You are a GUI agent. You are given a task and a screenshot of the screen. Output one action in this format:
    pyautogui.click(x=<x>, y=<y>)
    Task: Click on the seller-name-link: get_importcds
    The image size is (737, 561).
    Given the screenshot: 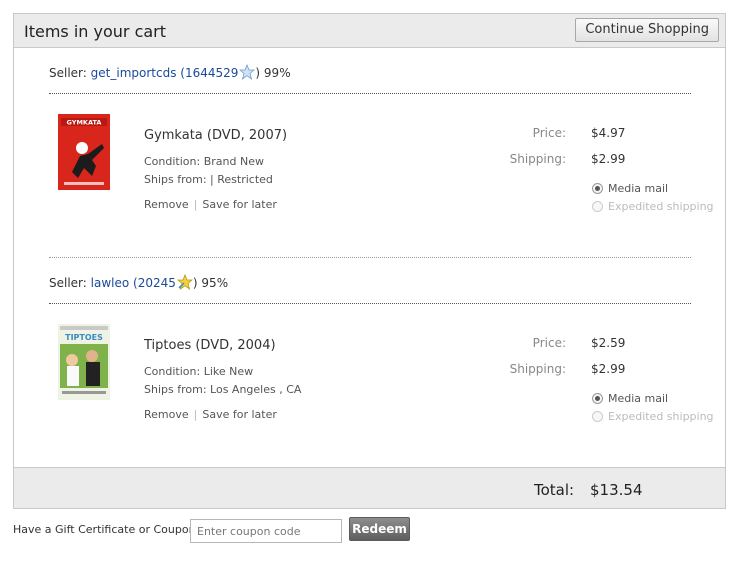 What is the action you would take?
    pyautogui.click(x=134, y=73)
    